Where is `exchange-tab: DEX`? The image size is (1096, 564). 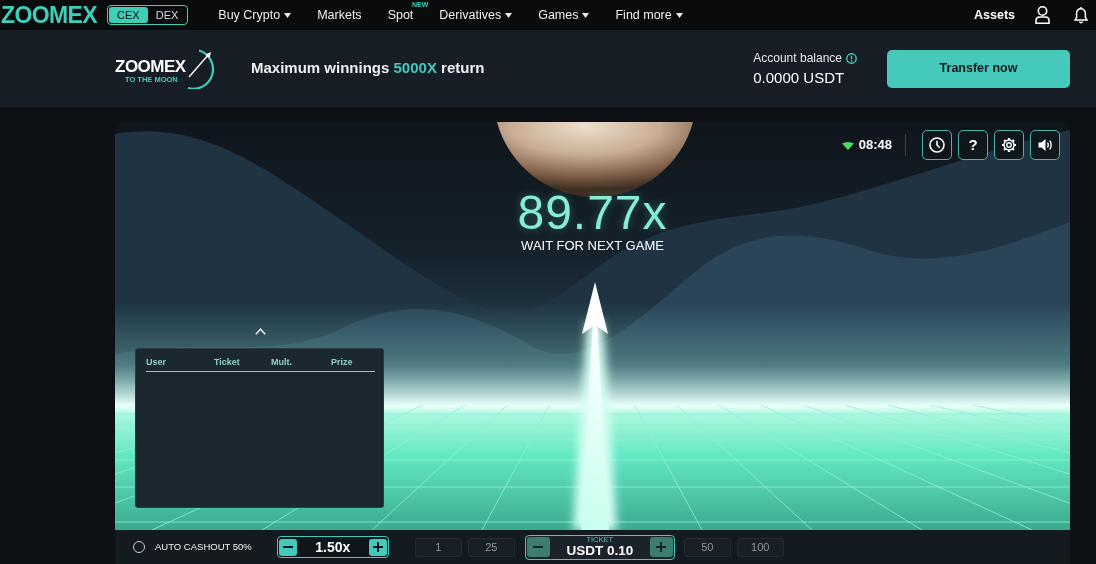
exchange-tab: DEX is located at coordinates (167, 15).